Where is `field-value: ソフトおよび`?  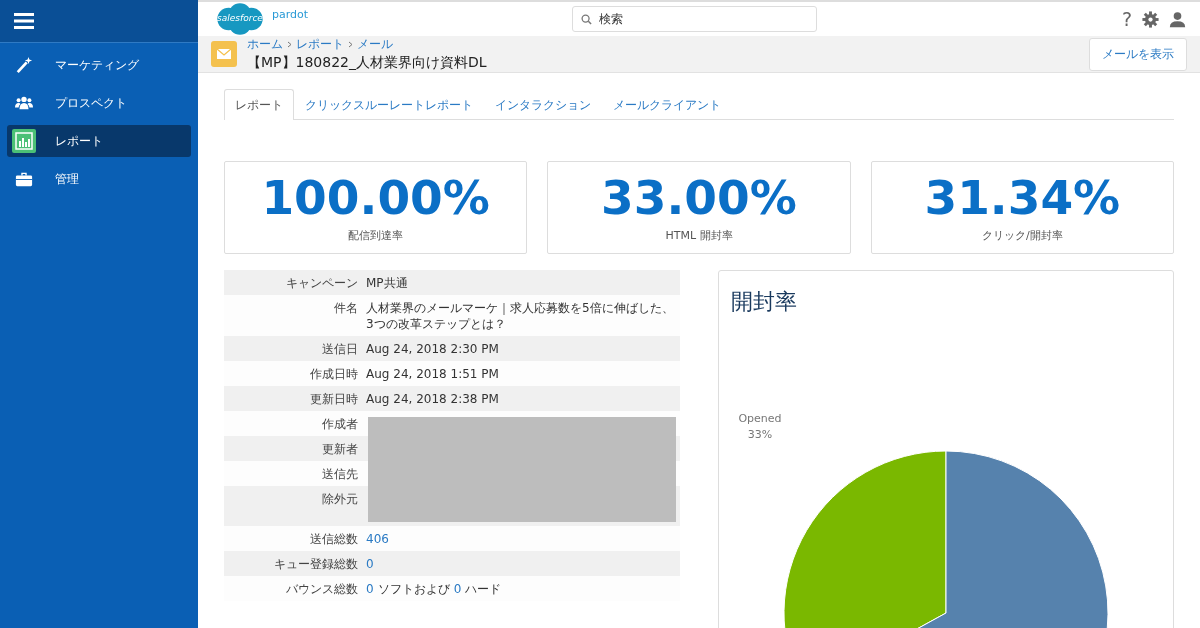 field-value: ソフトおよび is located at coordinates (413, 589).